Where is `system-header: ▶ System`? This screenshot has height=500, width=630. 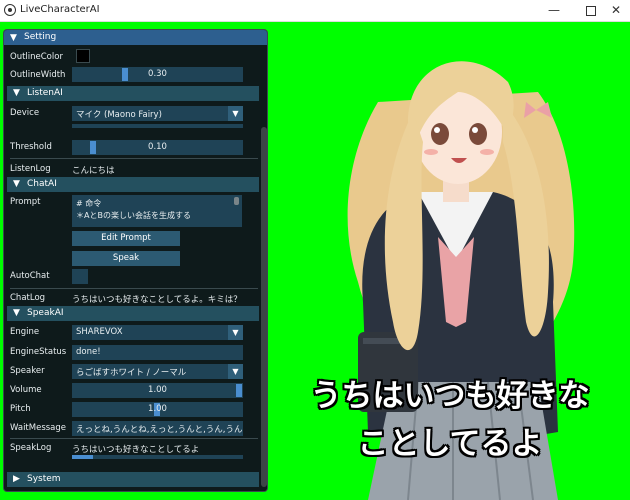
system-header: ▶ System is located at coordinates (133, 479).